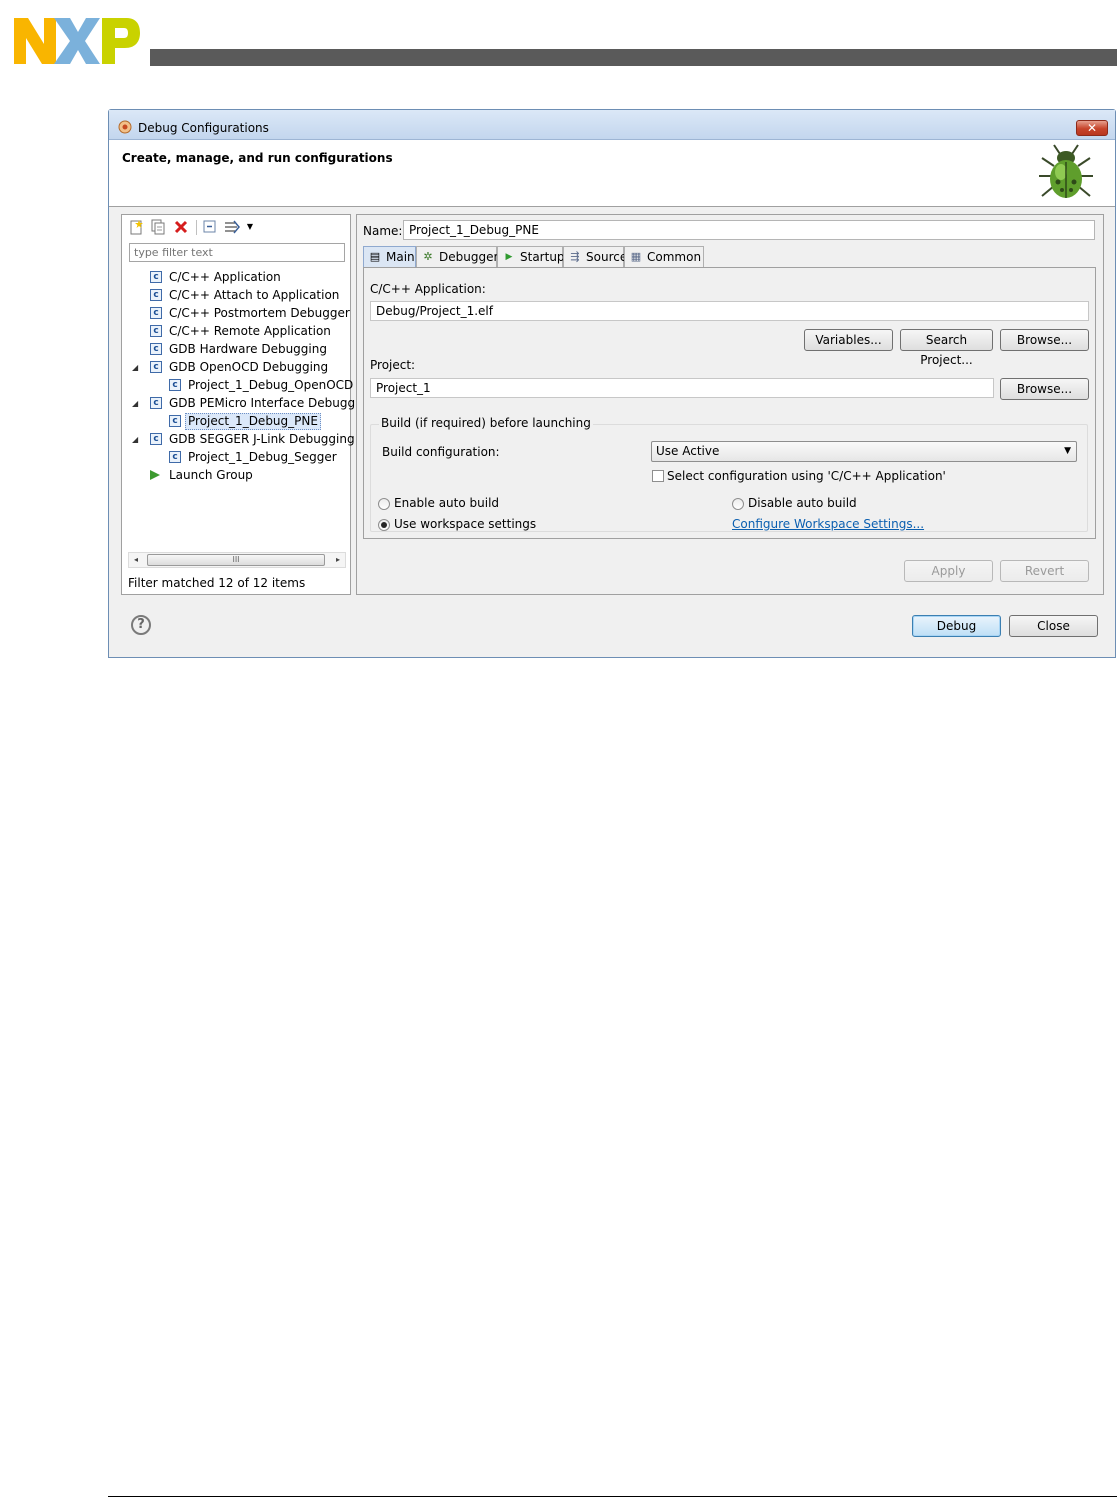 This screenshot has height=1498, width=1117. I want to click on help-icon: ?, so click(141, 625).